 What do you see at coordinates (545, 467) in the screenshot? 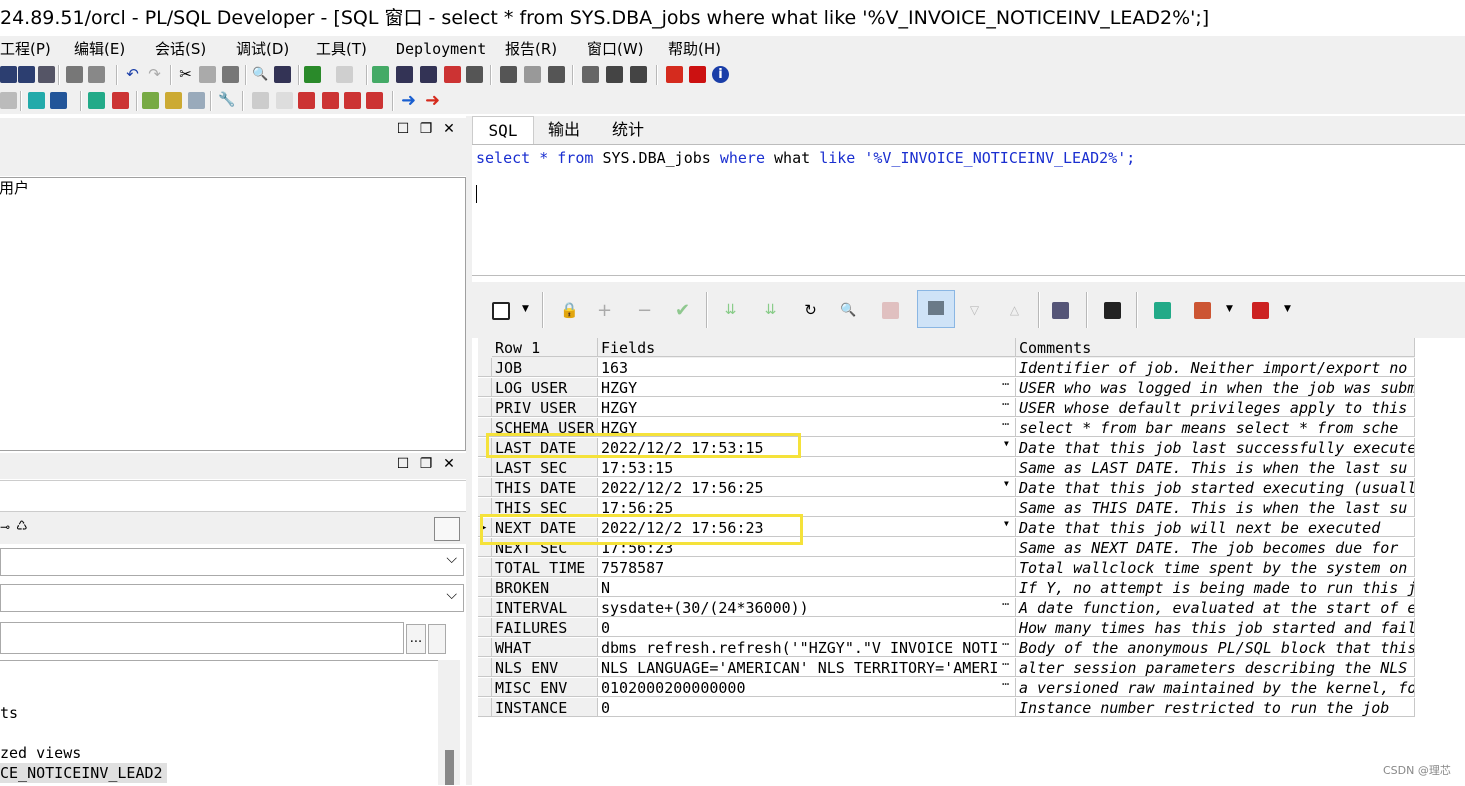
I see `field-name-cell: LAST_SEC` at bounding box center [545, 467].